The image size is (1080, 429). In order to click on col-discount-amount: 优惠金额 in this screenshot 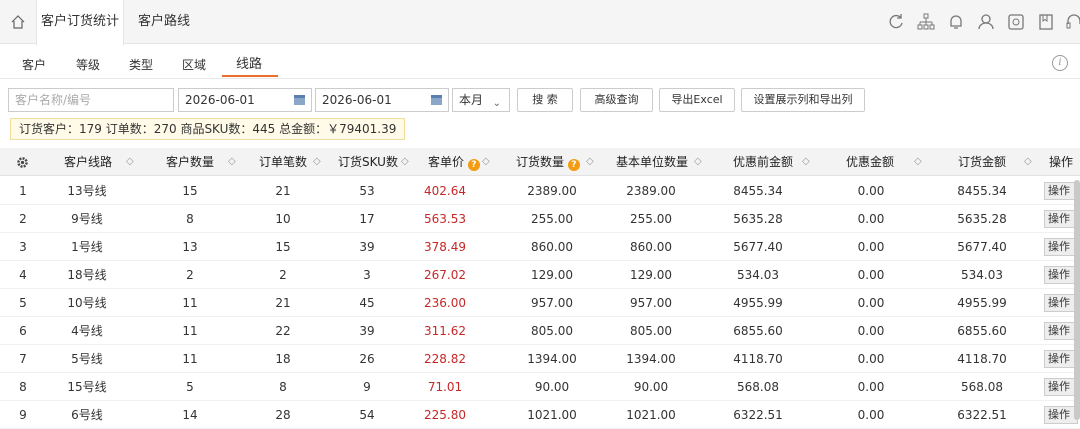, I will do `click(870, 162)`.